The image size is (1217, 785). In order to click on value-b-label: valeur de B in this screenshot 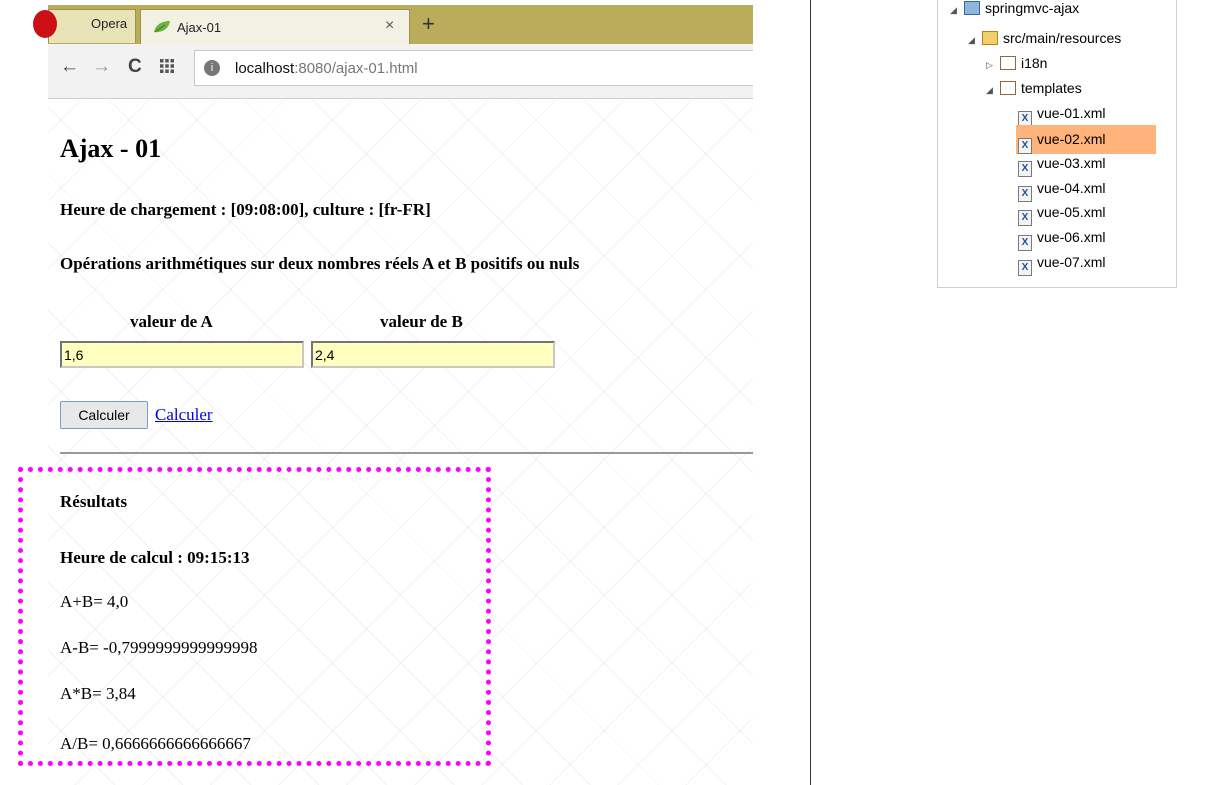, I will do `click(421, 321)`.